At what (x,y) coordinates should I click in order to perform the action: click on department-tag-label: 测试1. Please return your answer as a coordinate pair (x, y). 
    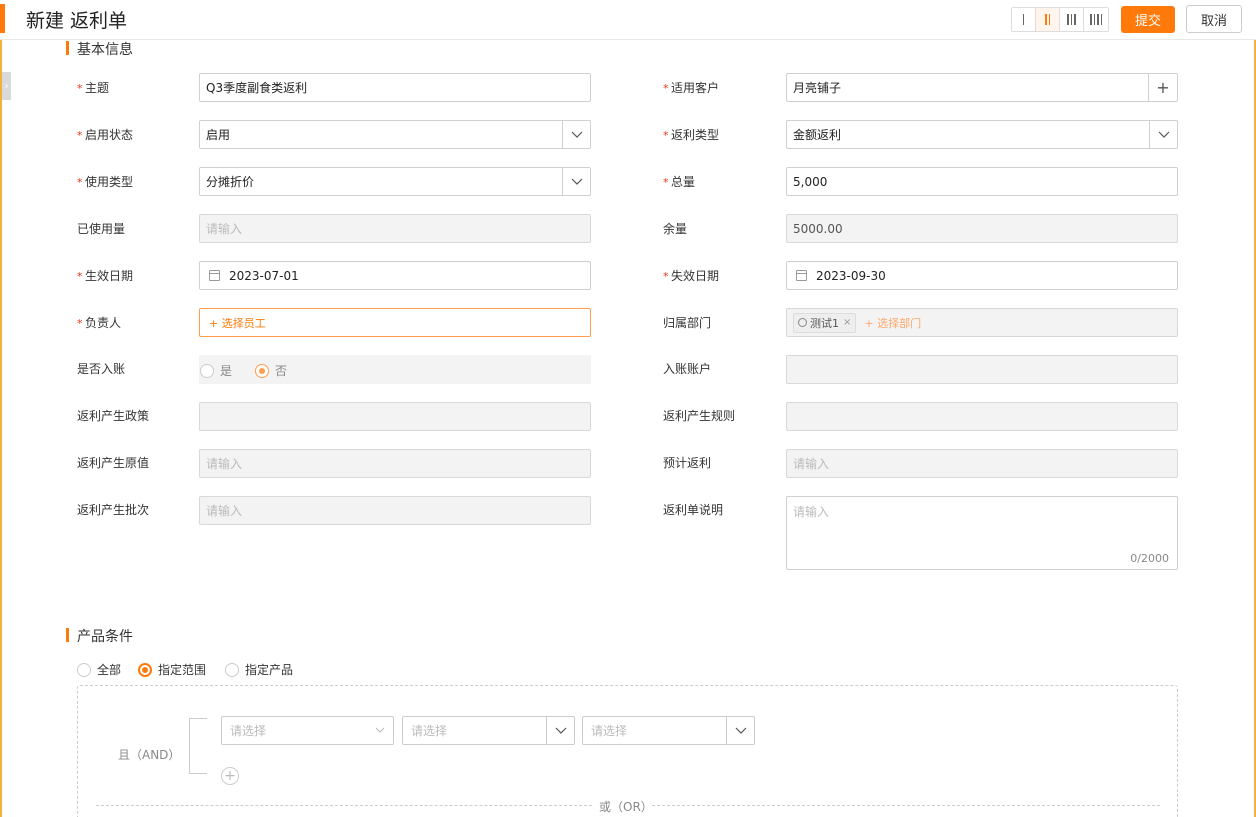
    Looking at the image, I should click on (824, 323).